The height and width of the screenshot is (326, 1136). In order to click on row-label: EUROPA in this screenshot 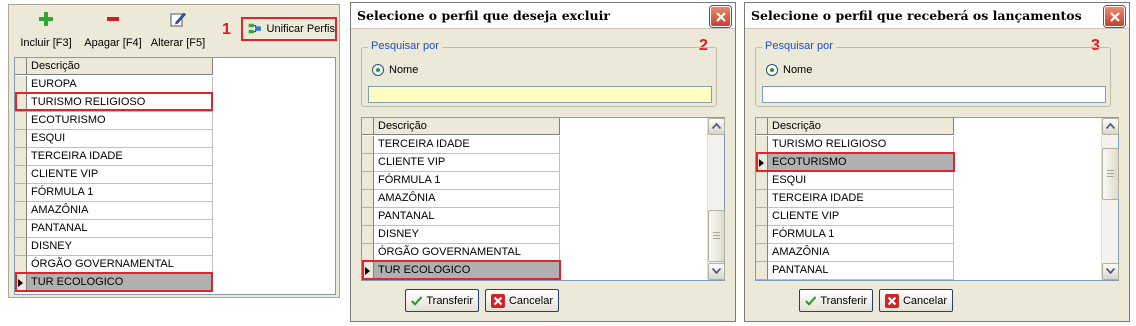, I will do `click(120, 85)`.